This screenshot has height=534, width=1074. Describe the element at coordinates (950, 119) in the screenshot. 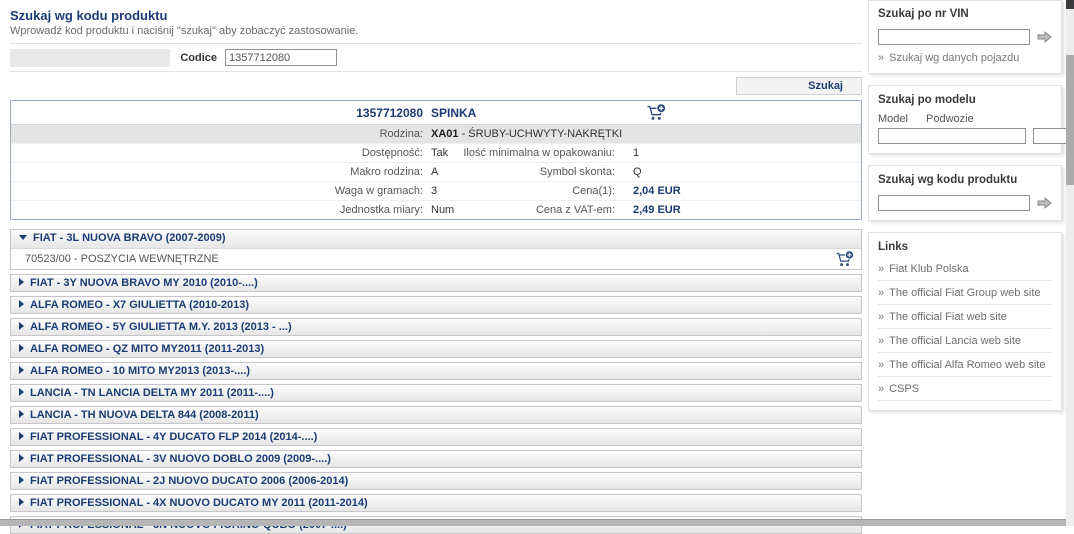

I see `chassis-label: Podwozie` at that location.